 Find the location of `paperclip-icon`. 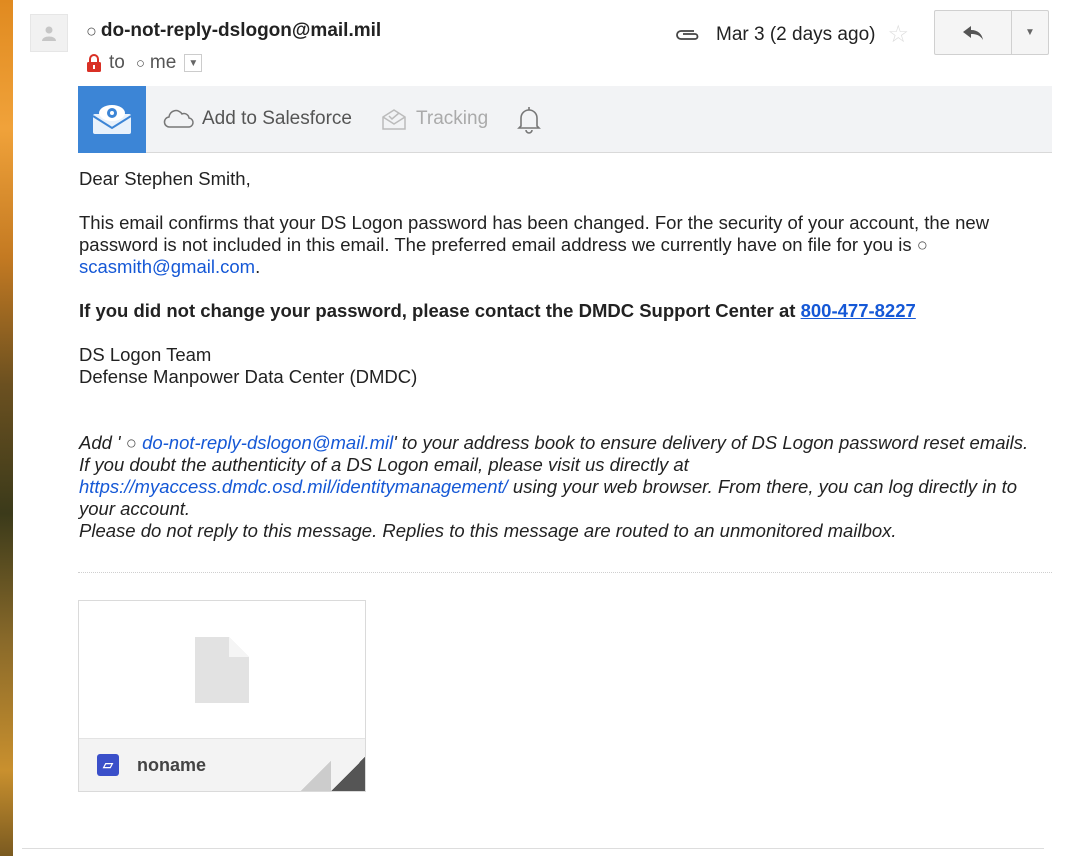

paperclip-icon is located at coordinates (687, 34).